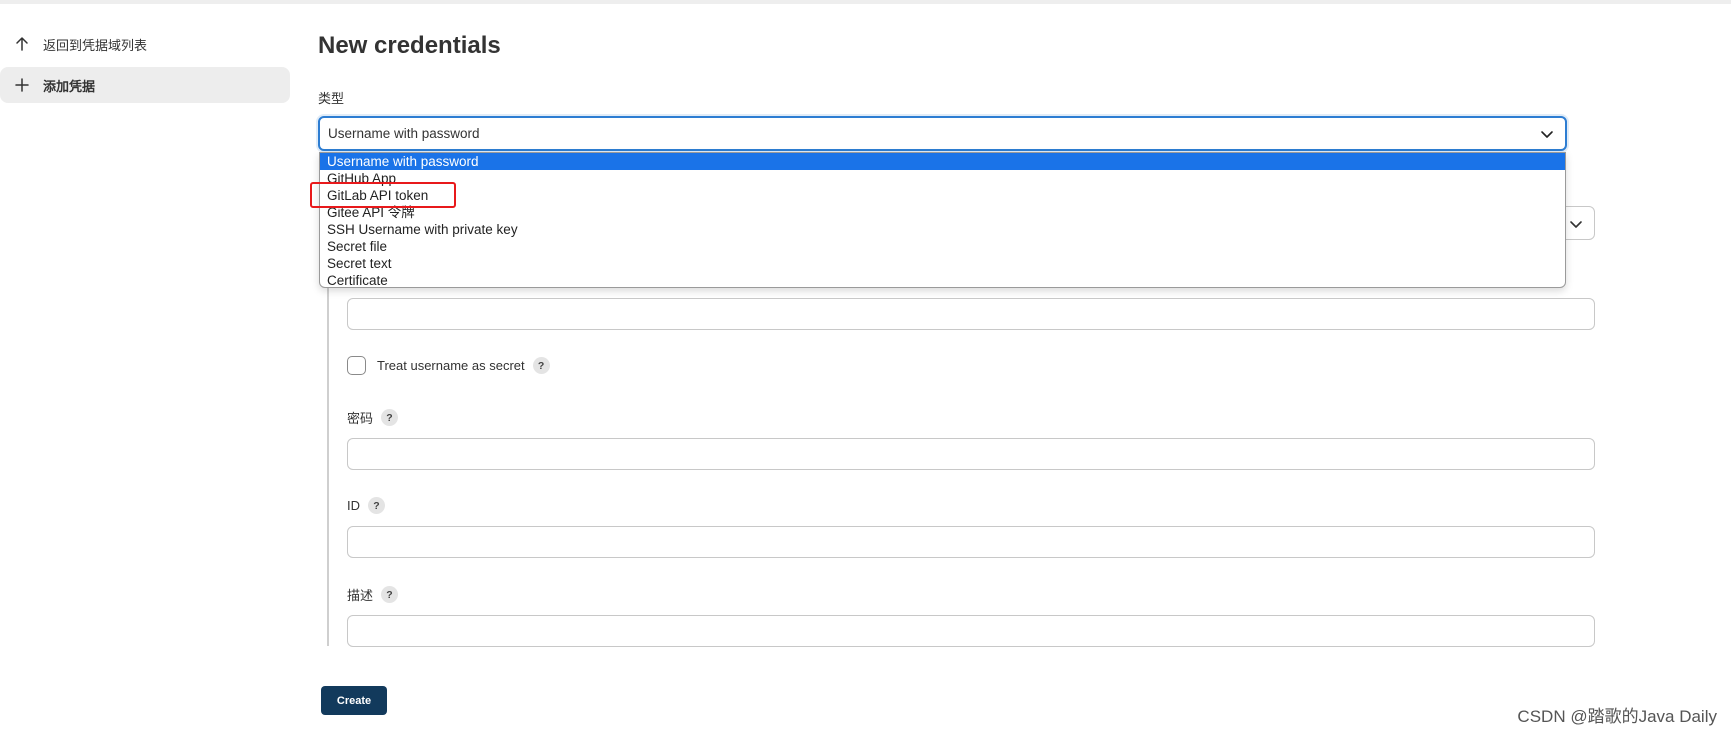 This screenshot has height=732, width=1731. Describe the element at coordinates (942, 161) in the screenshot. I see `dropdown-option-username-password: Username with password` at that location.